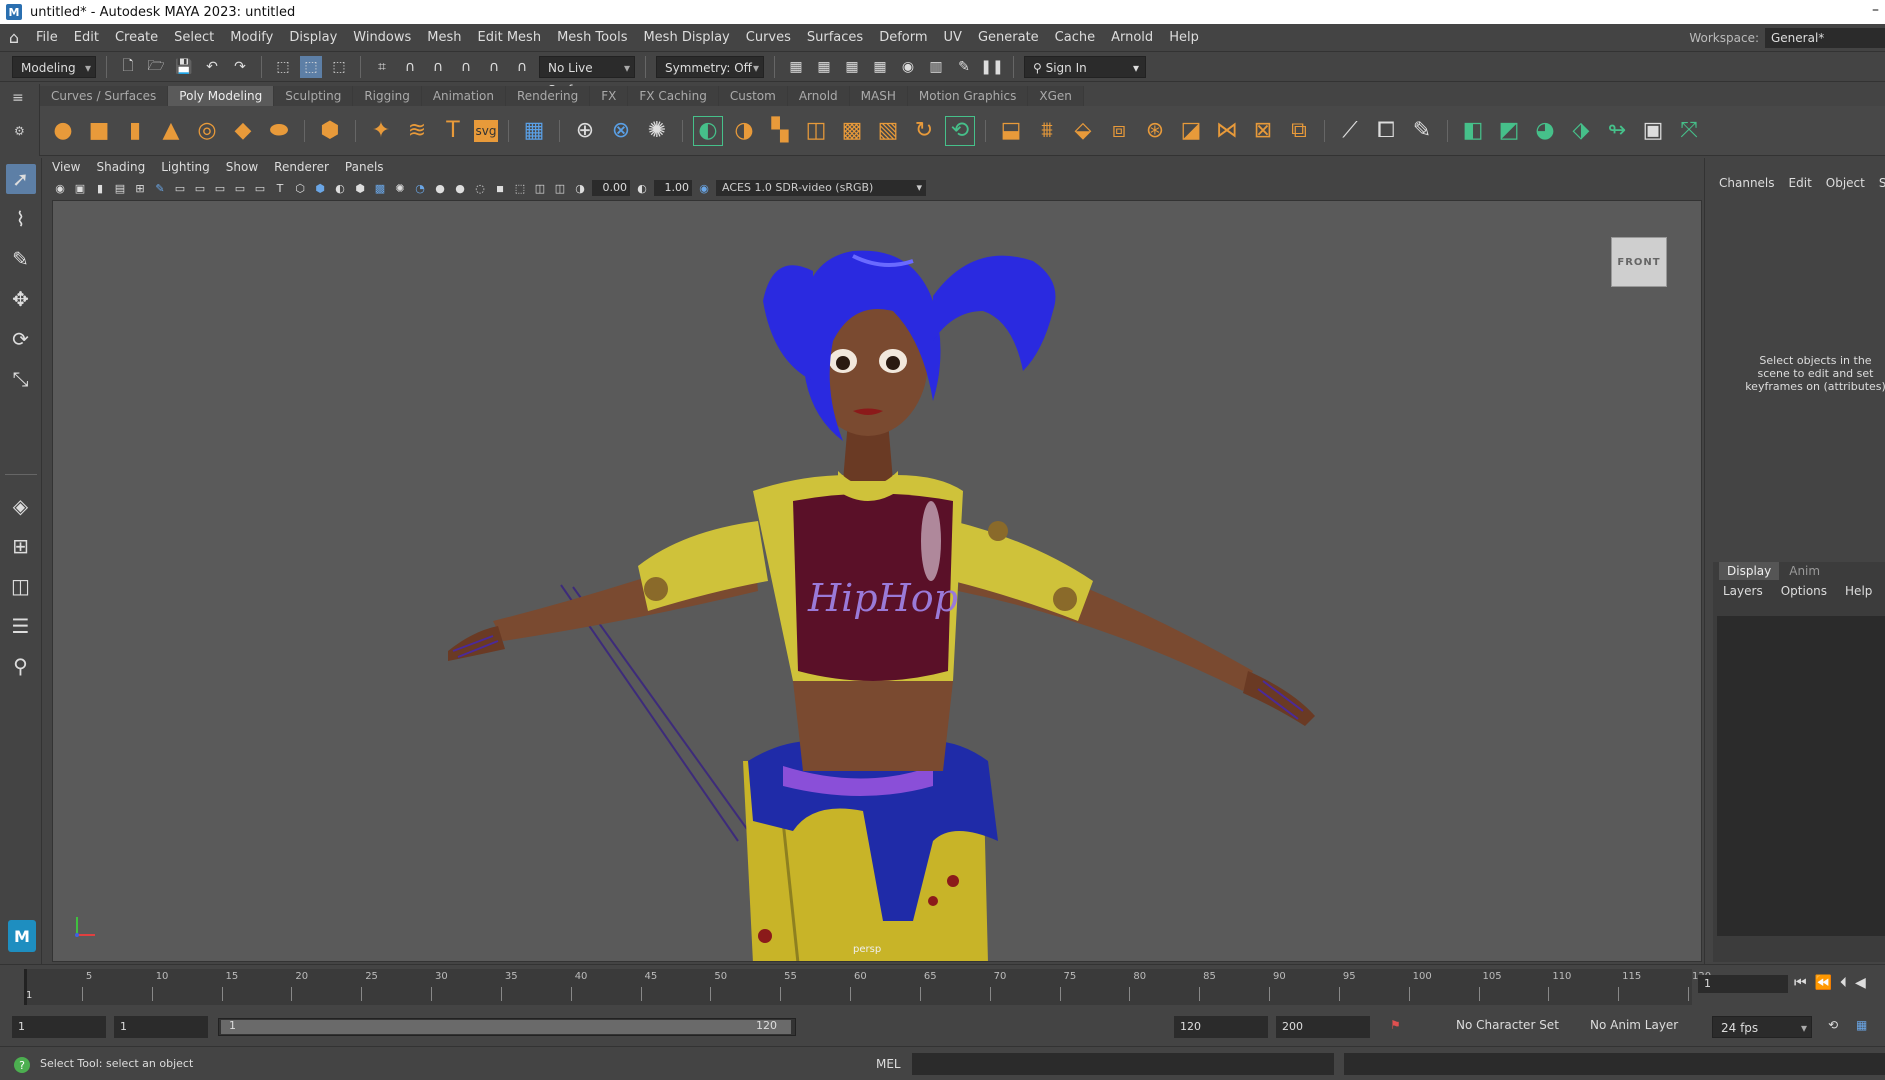  Describe the element at coordinates (1263, 131) in the screenshot. I see `collapse-icon: ⊠` at that location.